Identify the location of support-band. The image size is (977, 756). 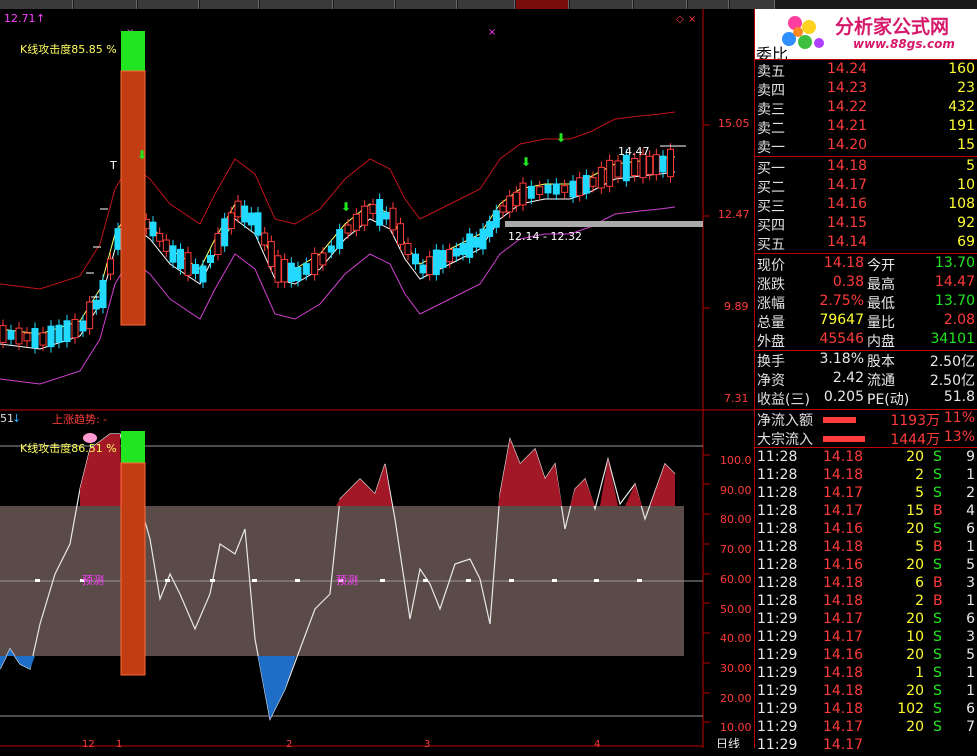
(604, 224).